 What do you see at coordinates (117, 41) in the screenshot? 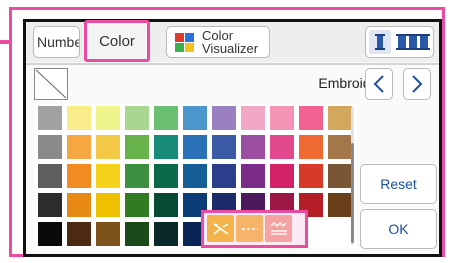
I see `tab-color: Color` at bounding box center [117, 41].